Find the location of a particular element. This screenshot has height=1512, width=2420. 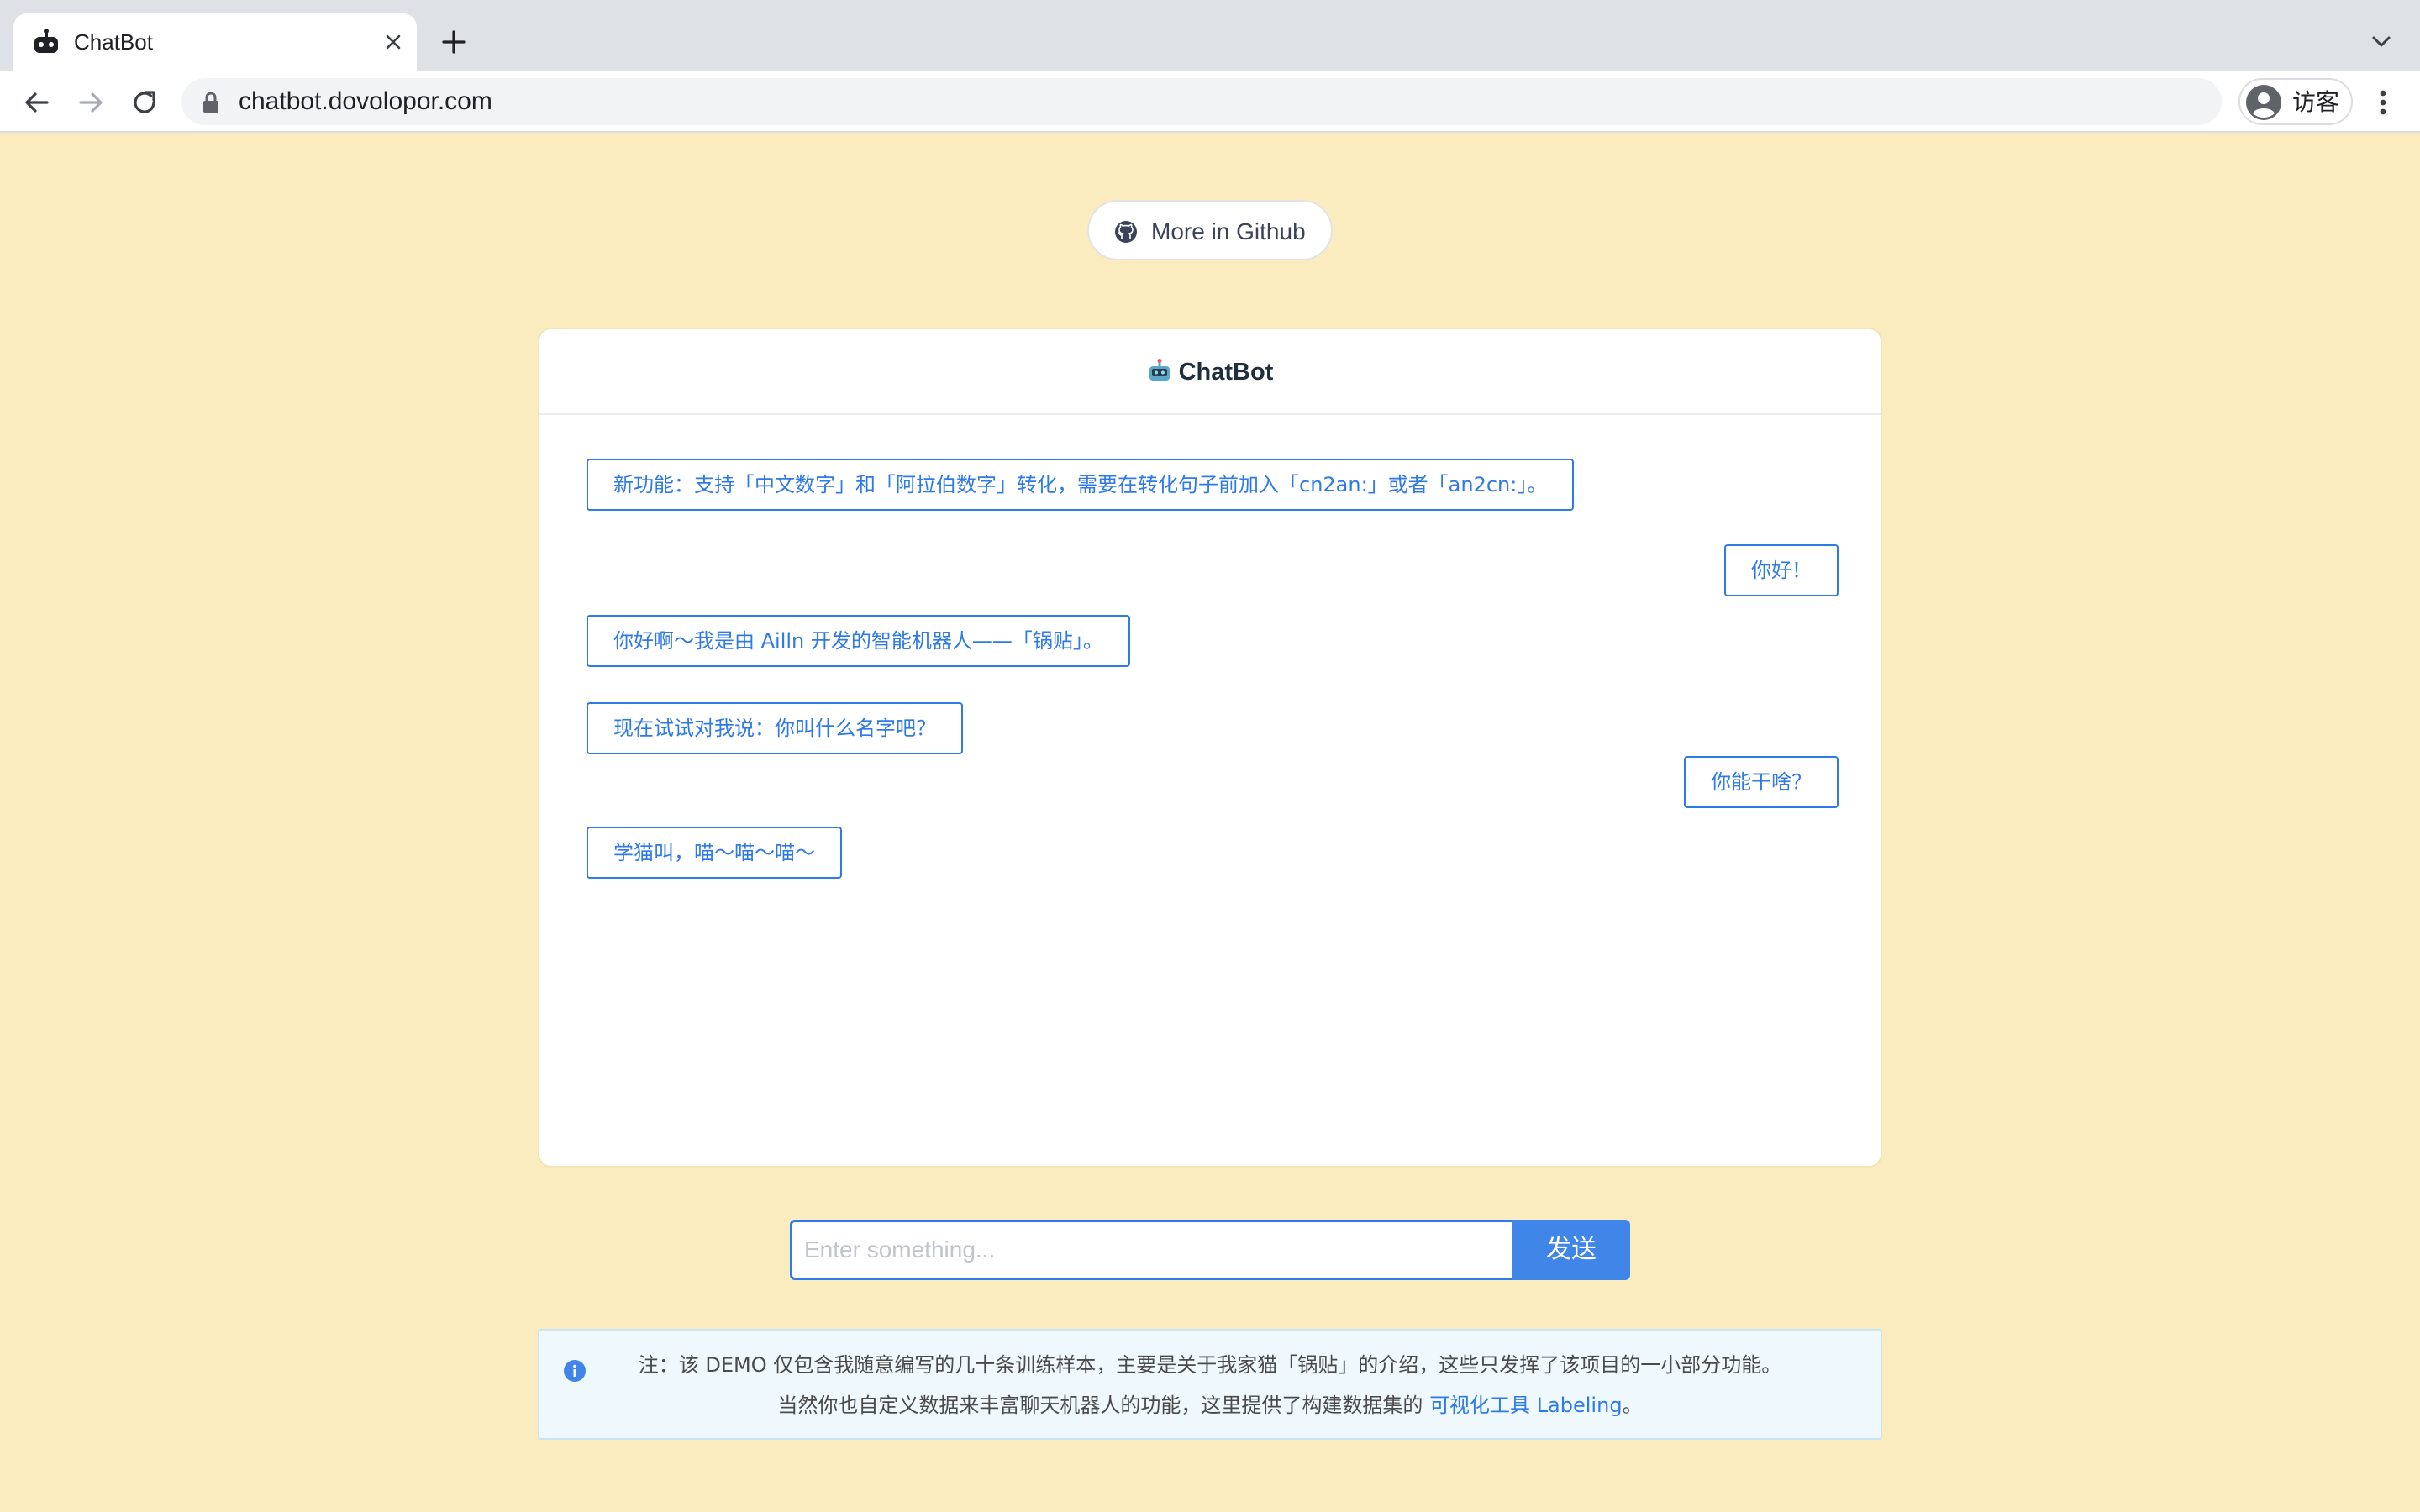

browser-tab-strip: ChatBot is located at coordinates (1210, 35).